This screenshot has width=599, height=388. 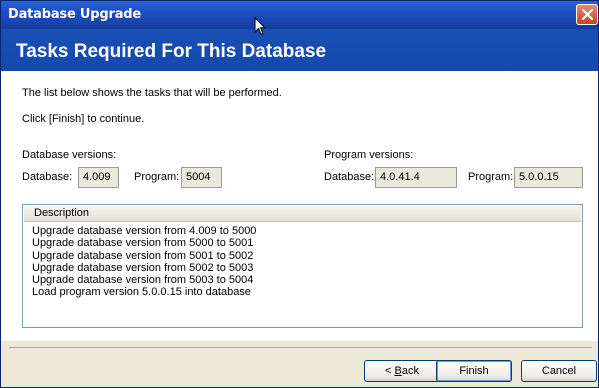 I want to click on mouse-cursor-icon, so click(x=260, y=26).